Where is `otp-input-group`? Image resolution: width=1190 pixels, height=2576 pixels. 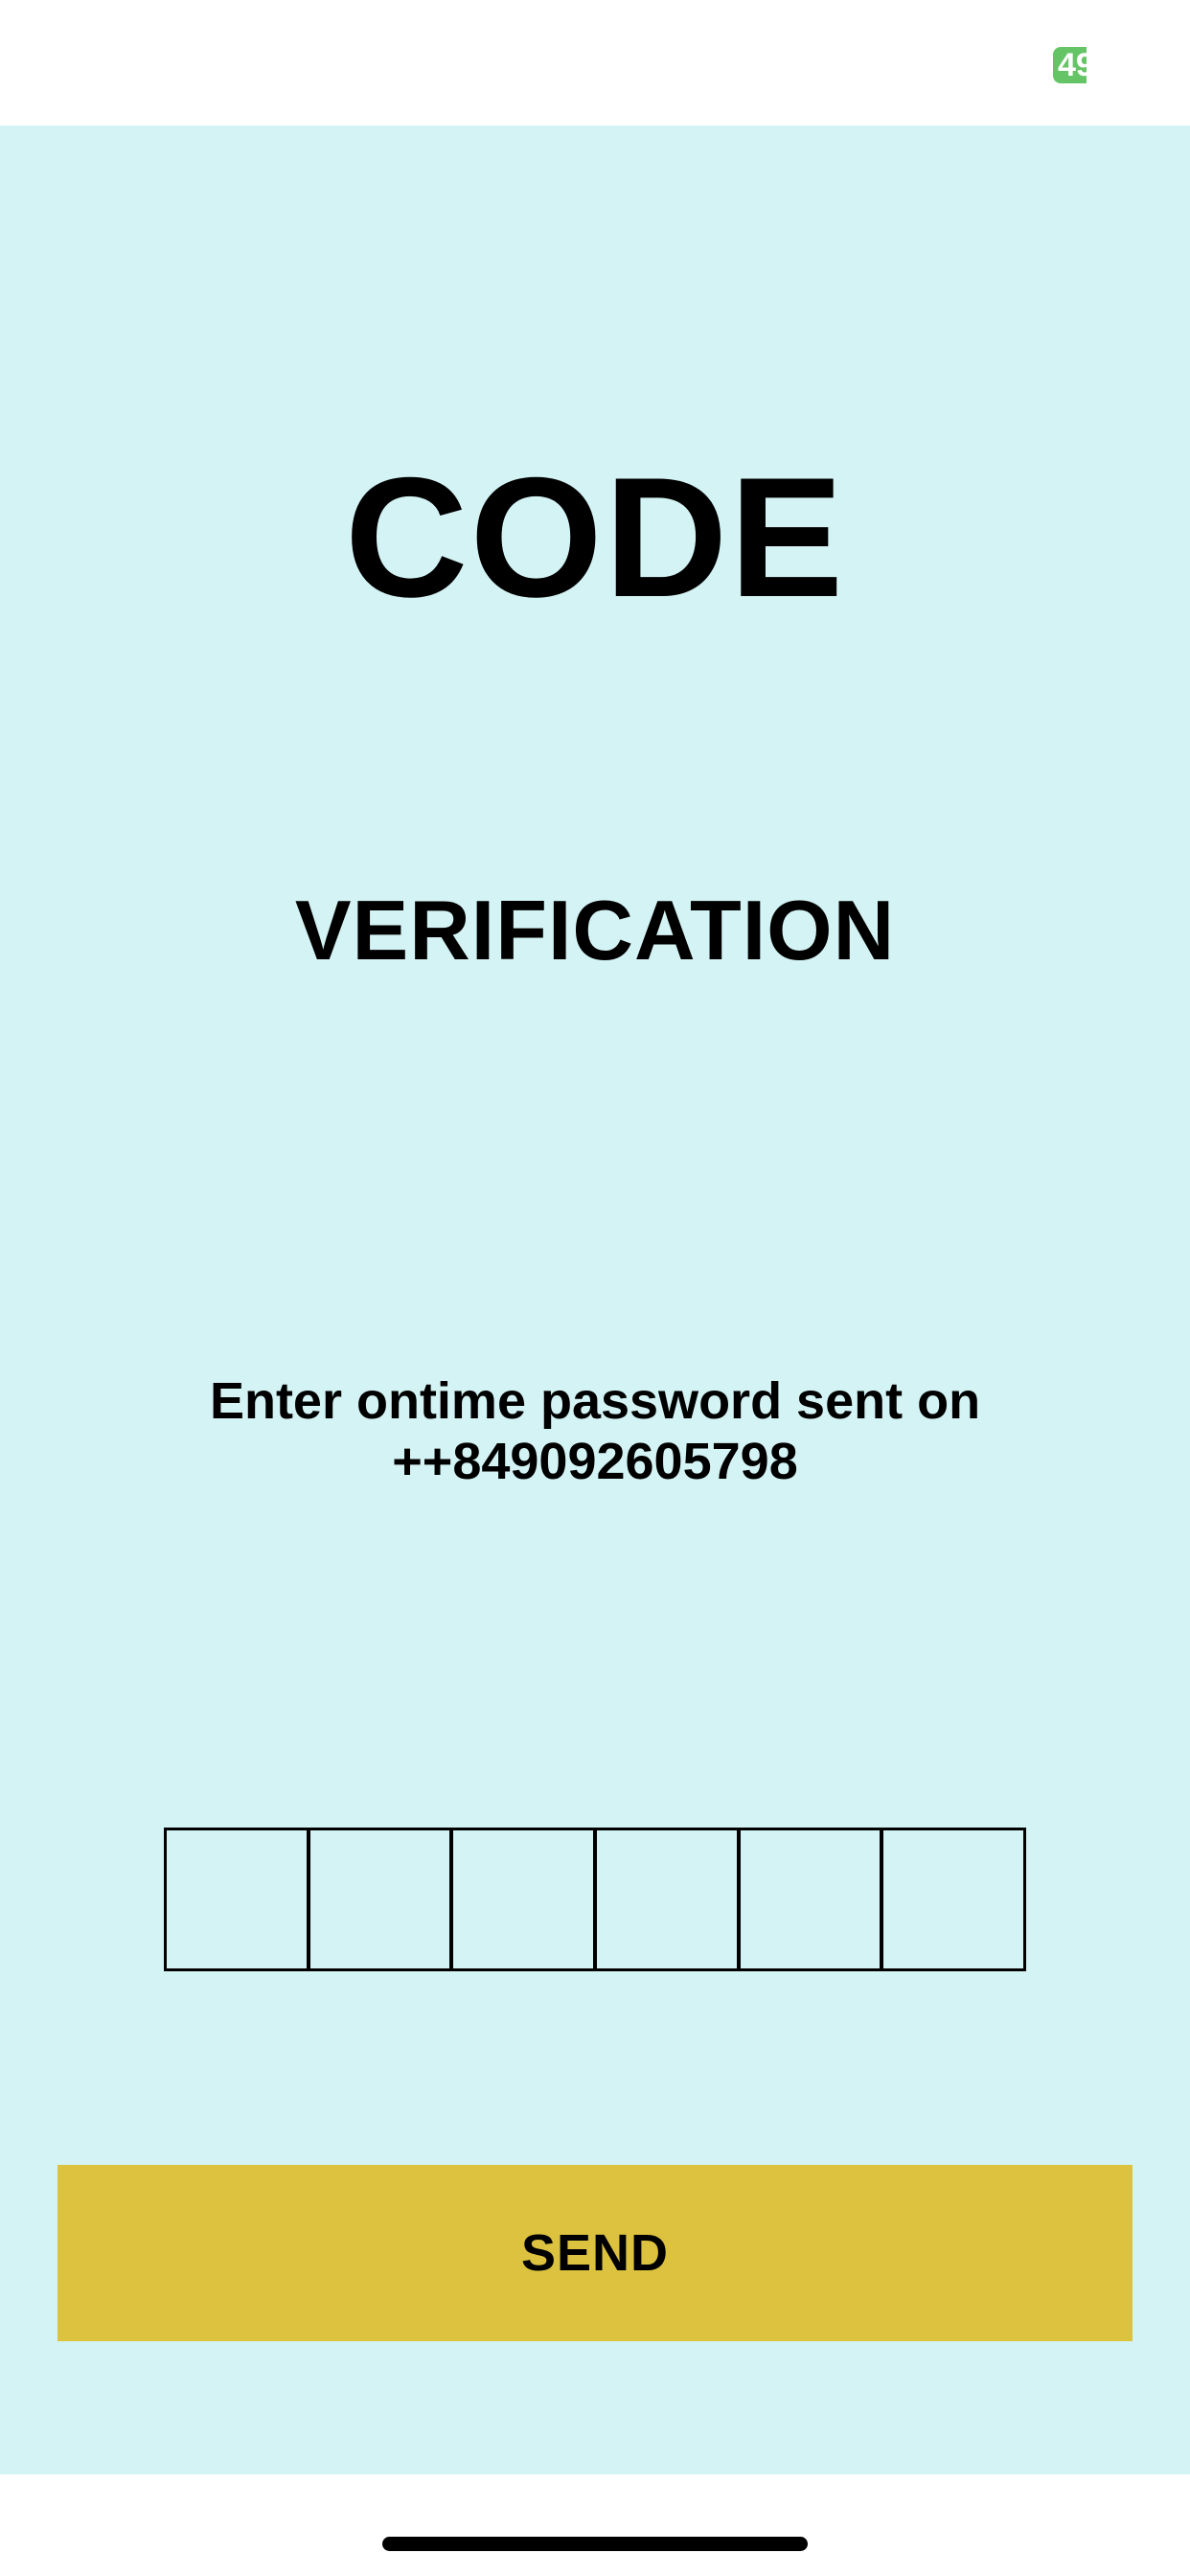 otp-input-group is located at coordinates (595, 1899).